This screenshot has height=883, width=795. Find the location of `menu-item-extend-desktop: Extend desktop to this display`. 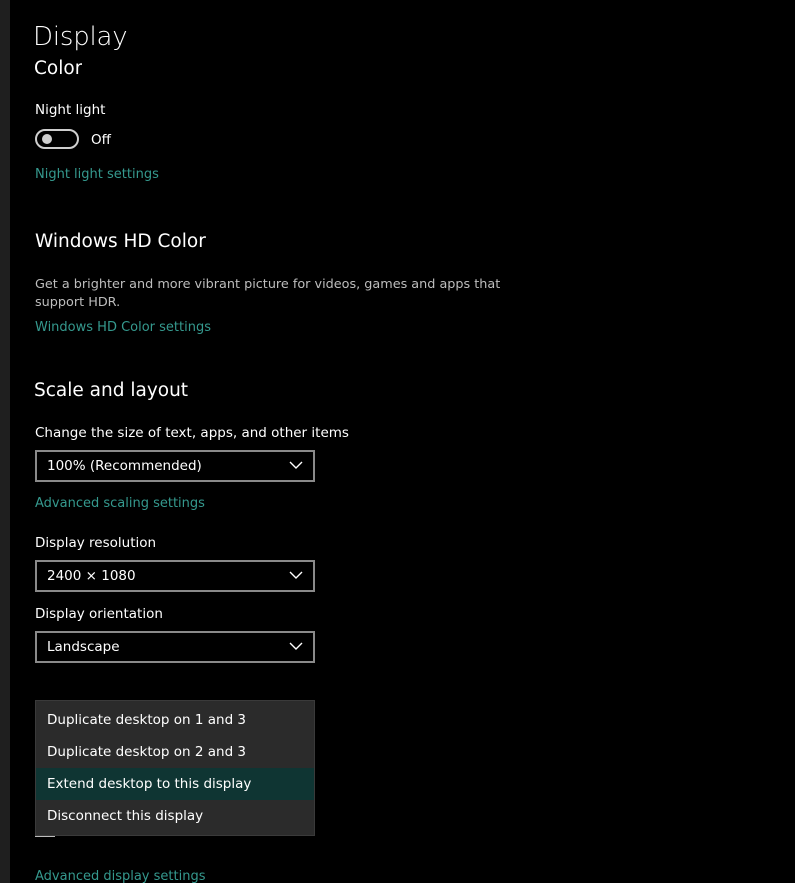

menu-item-extend-desktop: Extend desktop to this display is located at coordinates (175, 784).